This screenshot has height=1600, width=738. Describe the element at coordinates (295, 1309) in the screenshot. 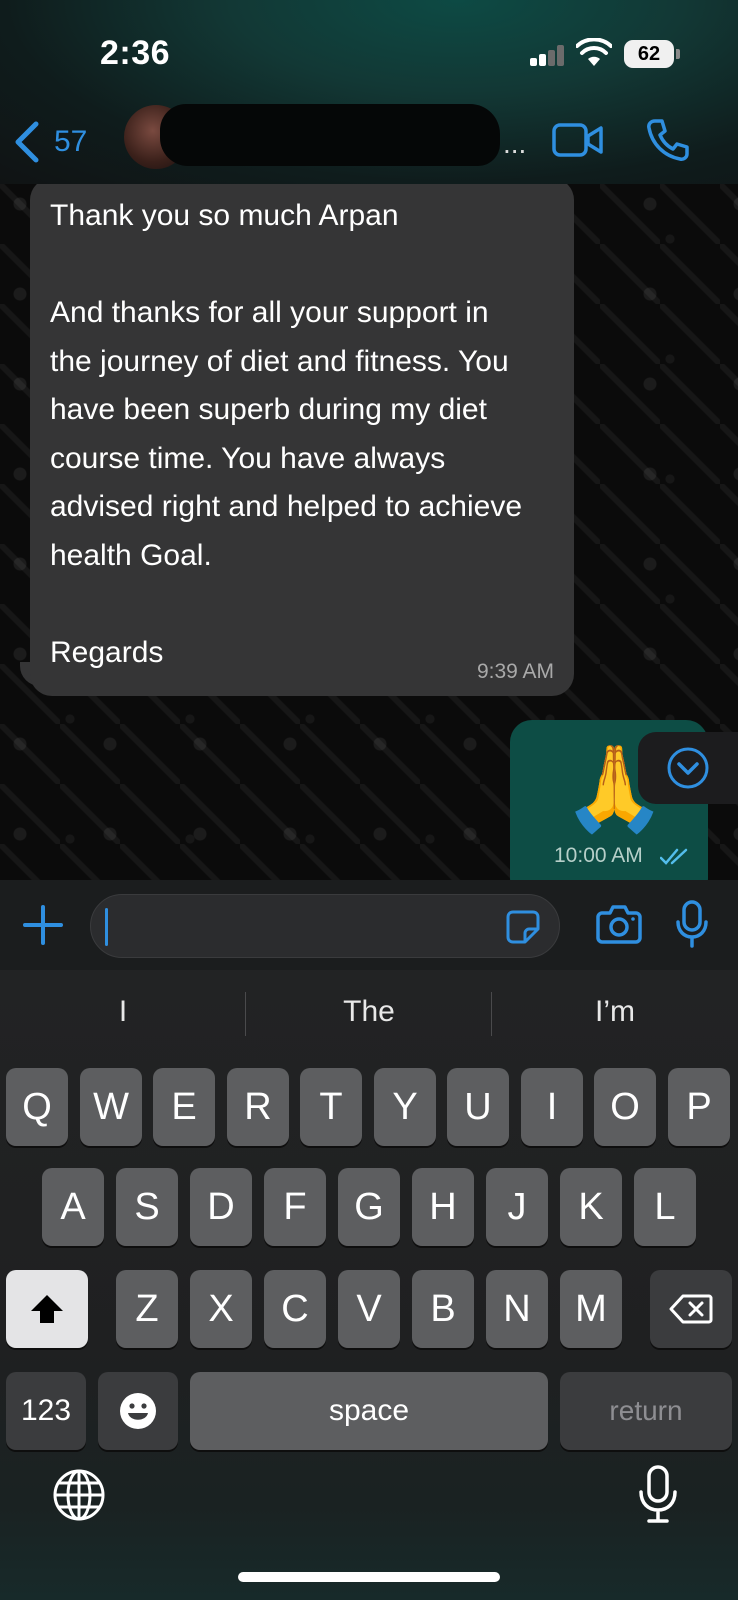

I see `key-c: C` at that location.